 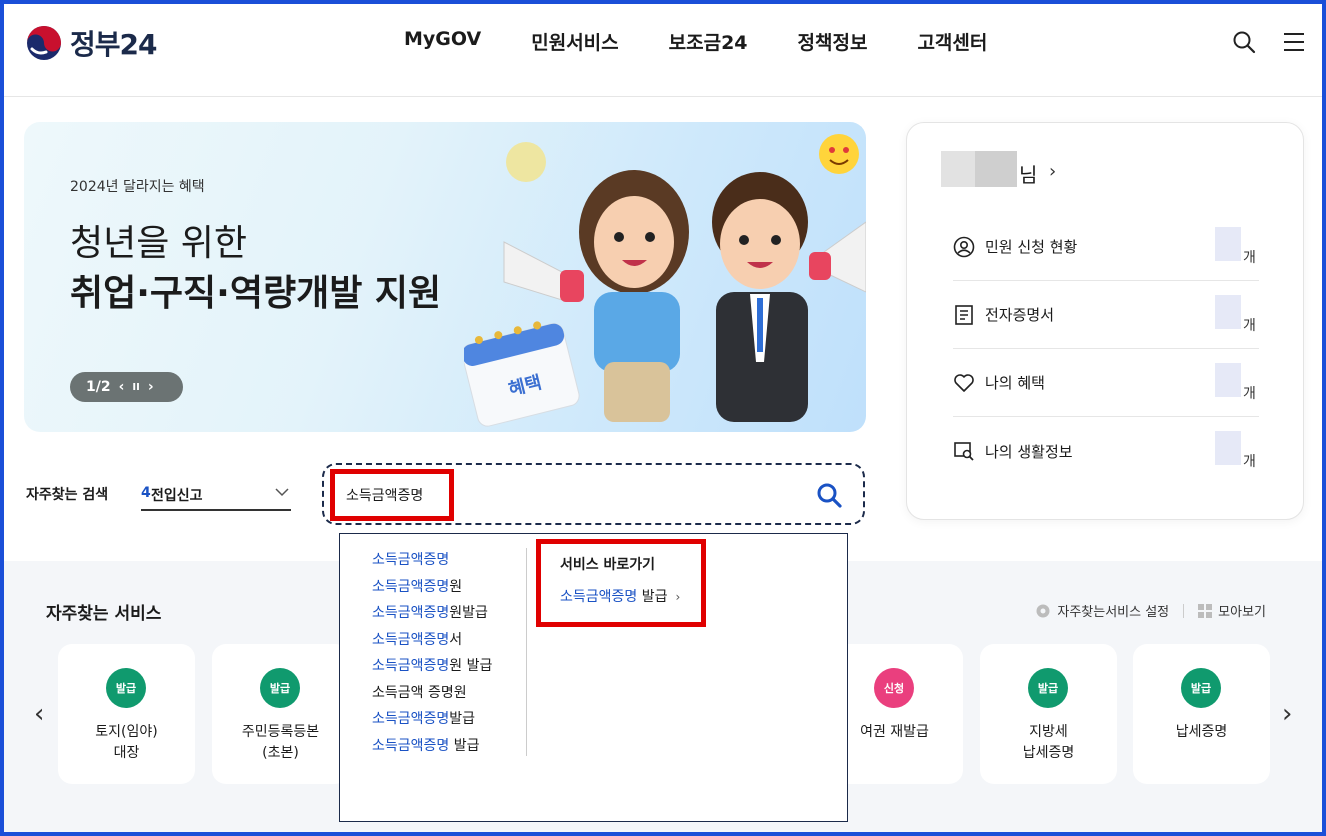 What do you see at coordinates (419, 692) in the screenshot?
I see `suggestion-rest: 소득금액 증명원` at bounding box center [419, 692].